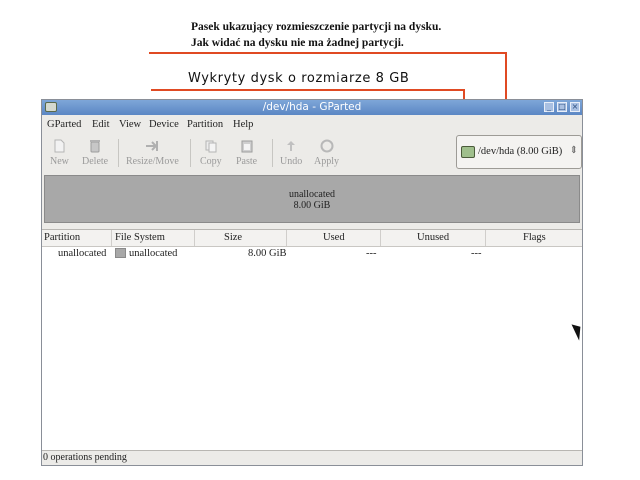 This screenshot has width=640, height=480. What do you see at coordinates (326, 146) in the screenshot?
I see `apply-icon` at bounding box center [326, 146].